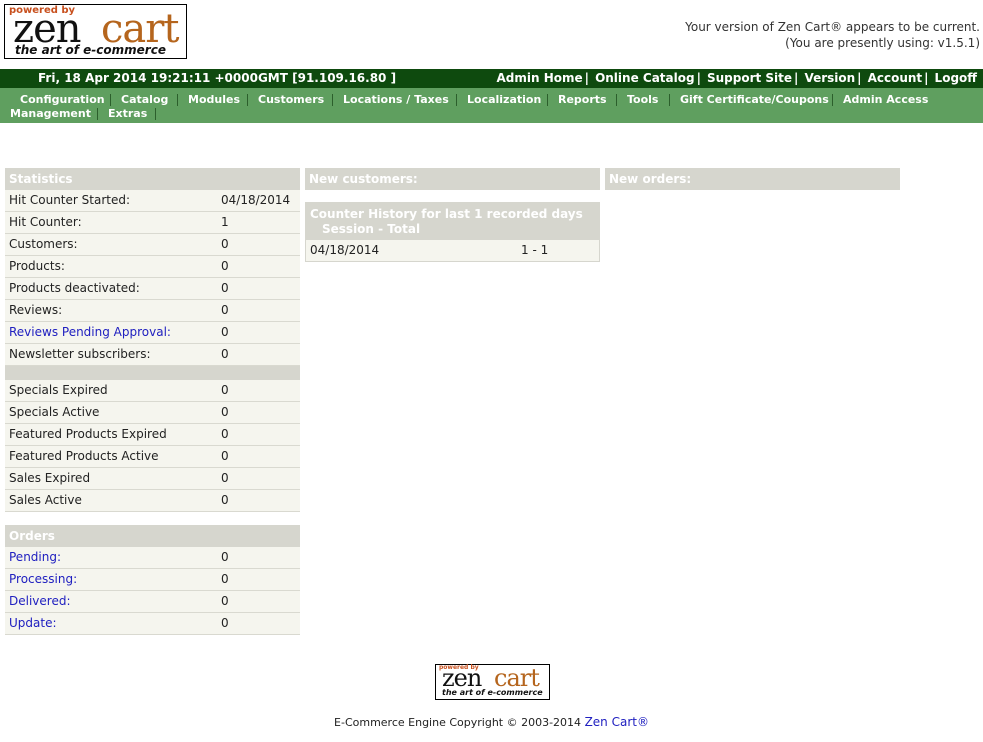 The image size is (983, 742). I want to click on orders-pending-link: Pending:, so click(35, 557).